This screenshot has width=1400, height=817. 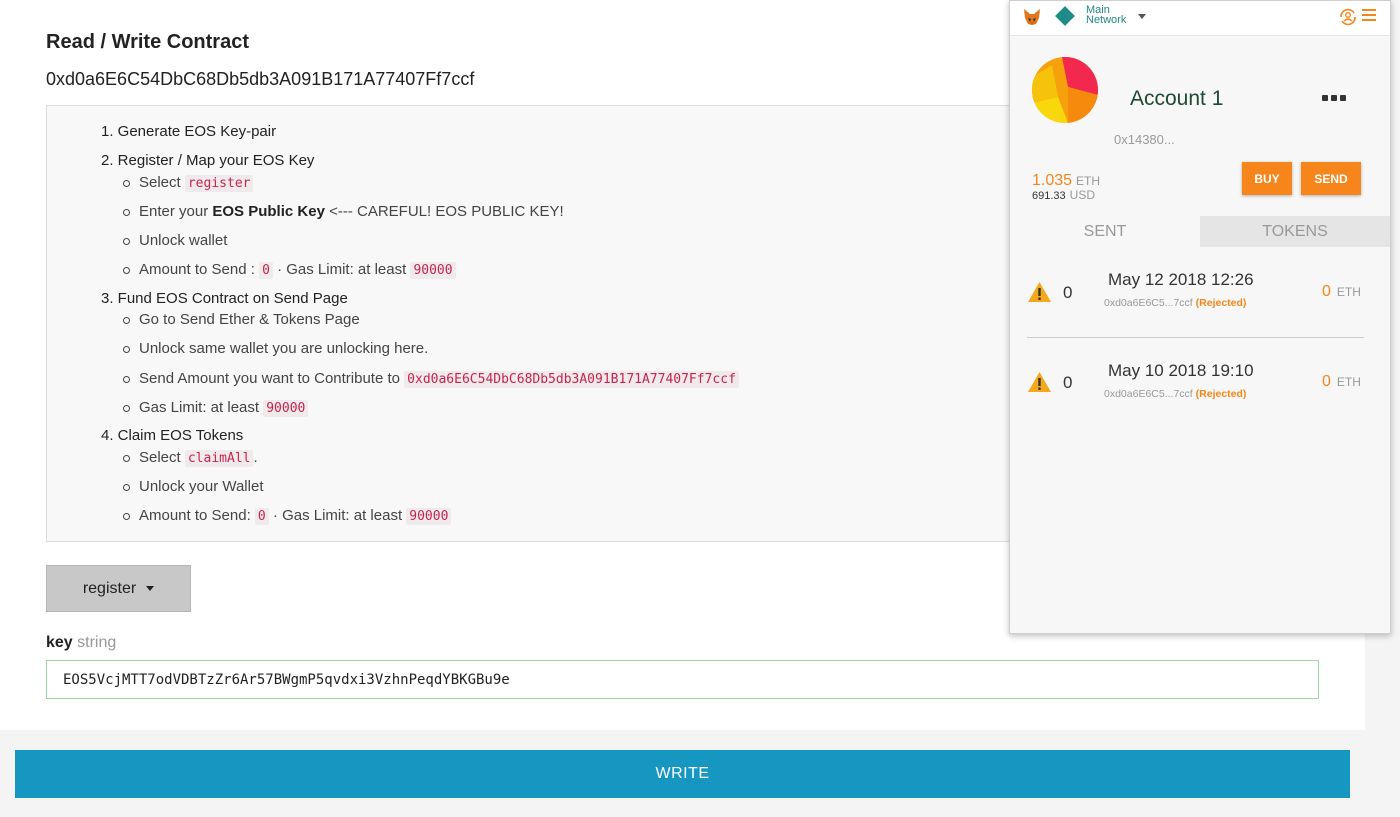 I want to click on more-options-icon, so click(x=1334, y=98).